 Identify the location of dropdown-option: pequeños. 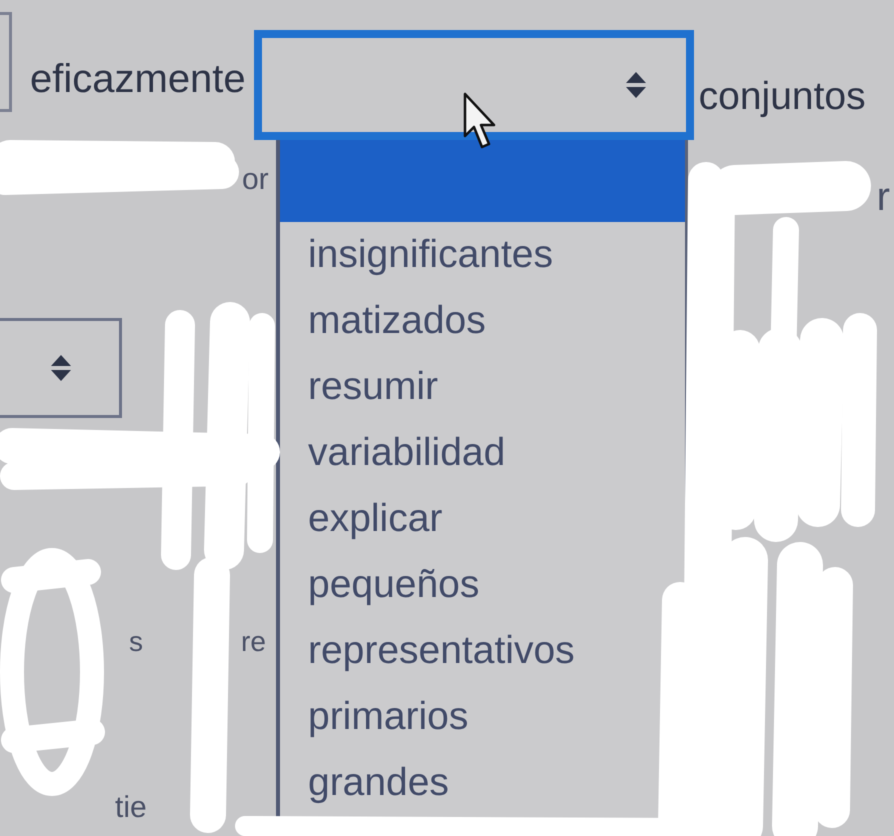
(482, 585).